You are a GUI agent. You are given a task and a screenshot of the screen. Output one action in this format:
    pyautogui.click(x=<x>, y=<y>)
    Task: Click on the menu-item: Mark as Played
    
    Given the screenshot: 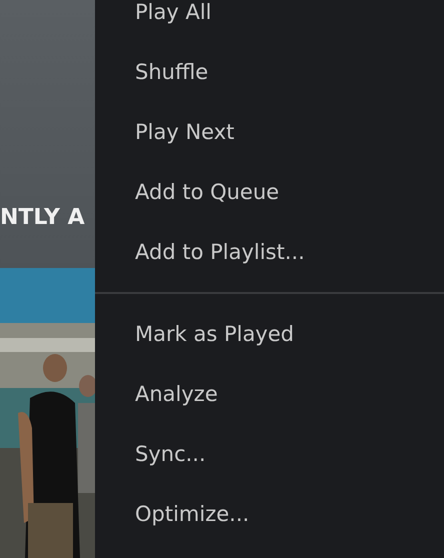 What is the action you would take?
    pyautogui.click(x=269, y=334)
    